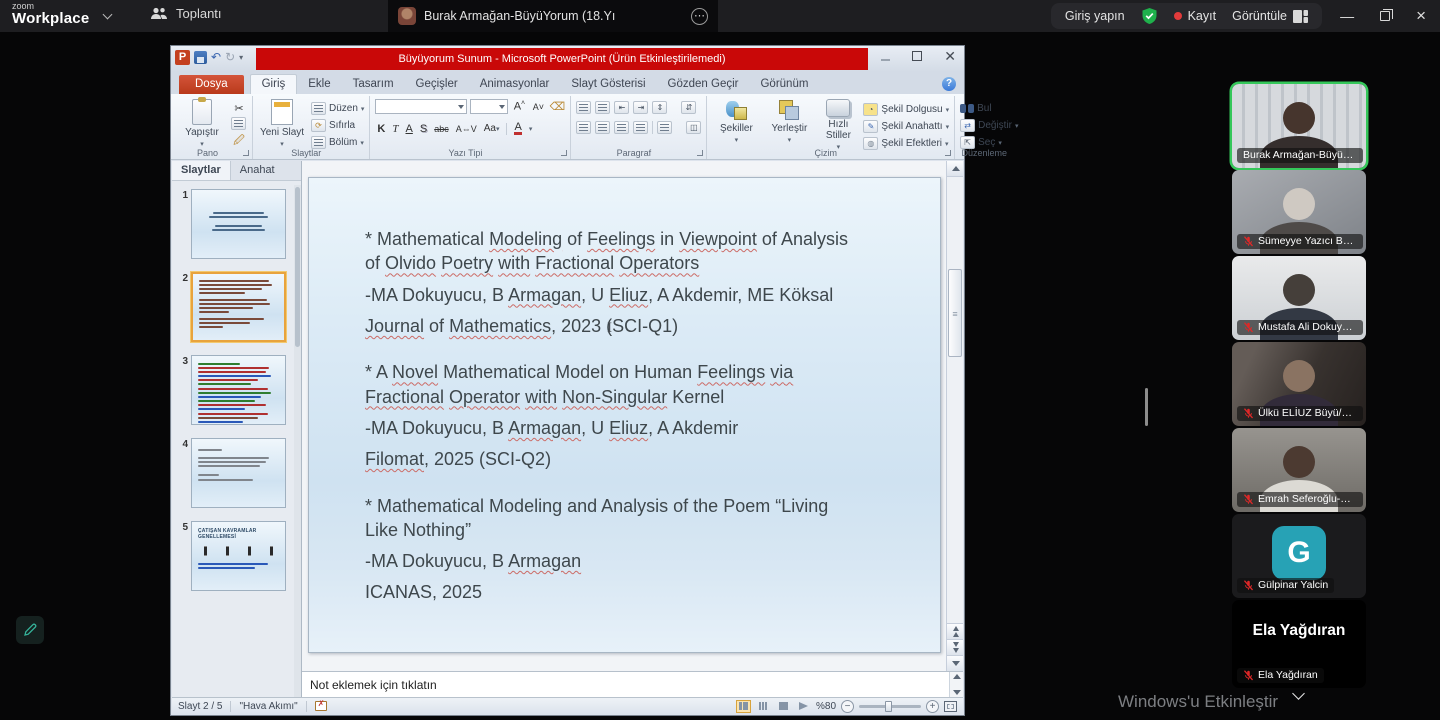 This screenshot has width=1440, height=720. What do you see at coordinates (1299, 644) in the screenshot?
I see `participant-tile: Ela Yağdıran Ela Yağdıran` at bounding box center [1299, 644].